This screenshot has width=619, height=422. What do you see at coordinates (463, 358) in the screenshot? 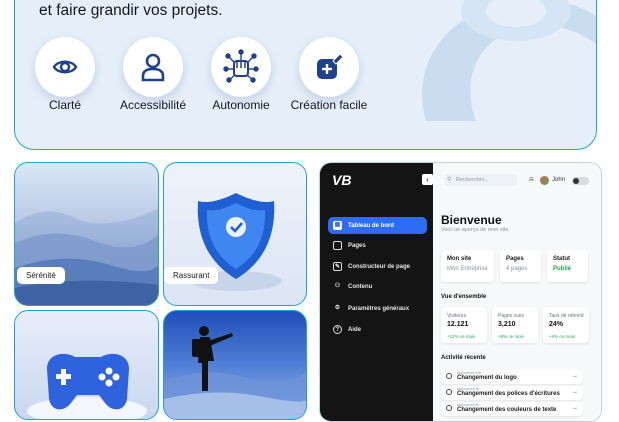
I see `activity-title: Activité récente` at bounding box center [463, 358].